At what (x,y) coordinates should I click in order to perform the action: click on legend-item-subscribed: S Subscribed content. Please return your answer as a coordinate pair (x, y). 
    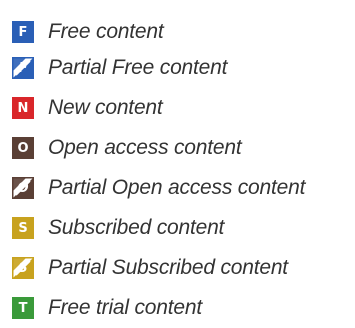
    Looking at the image, I should click on (158, 228).